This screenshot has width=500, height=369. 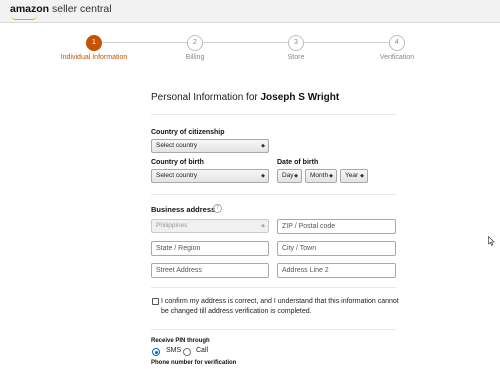 I want to click on pin-method-label: Receive PIN through, so click(x=180, y=341).